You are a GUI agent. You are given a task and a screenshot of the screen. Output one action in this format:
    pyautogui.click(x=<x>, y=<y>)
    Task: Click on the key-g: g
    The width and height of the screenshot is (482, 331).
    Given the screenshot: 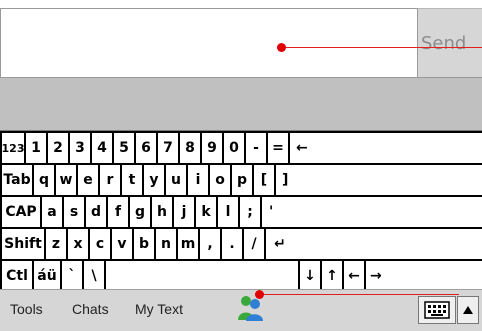 What is the action you would take?
    pyautogui.click(x=139, y=211)
    